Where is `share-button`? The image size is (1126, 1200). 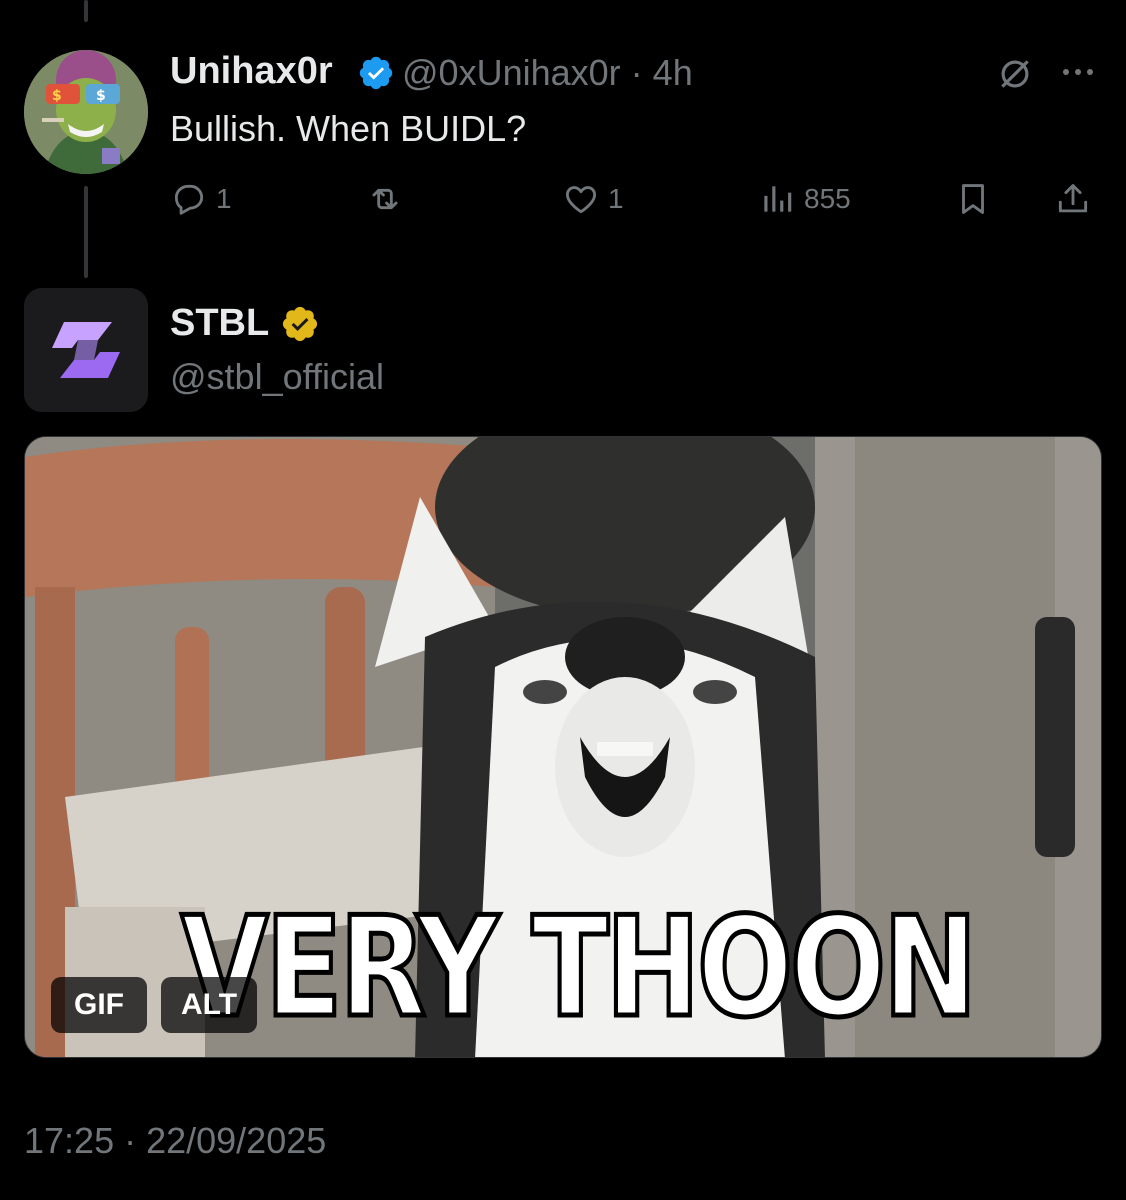
share-button is located at coordinates (1073, 199).